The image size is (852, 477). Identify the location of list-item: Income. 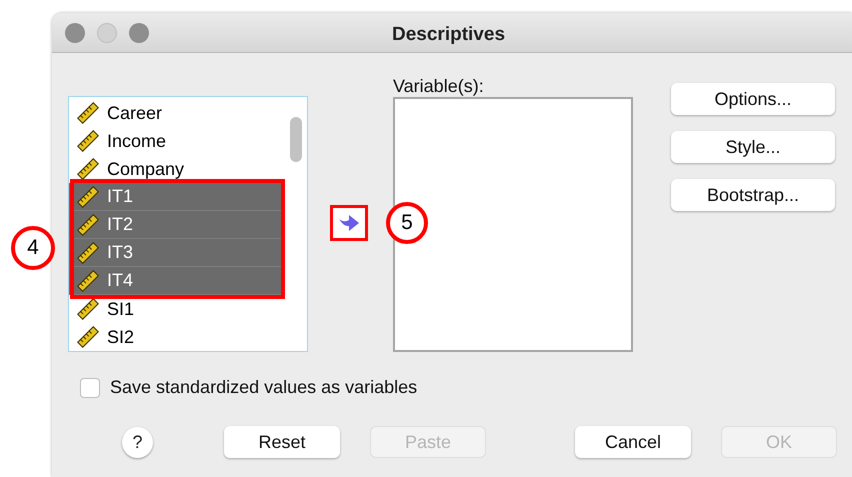
(176, 141).